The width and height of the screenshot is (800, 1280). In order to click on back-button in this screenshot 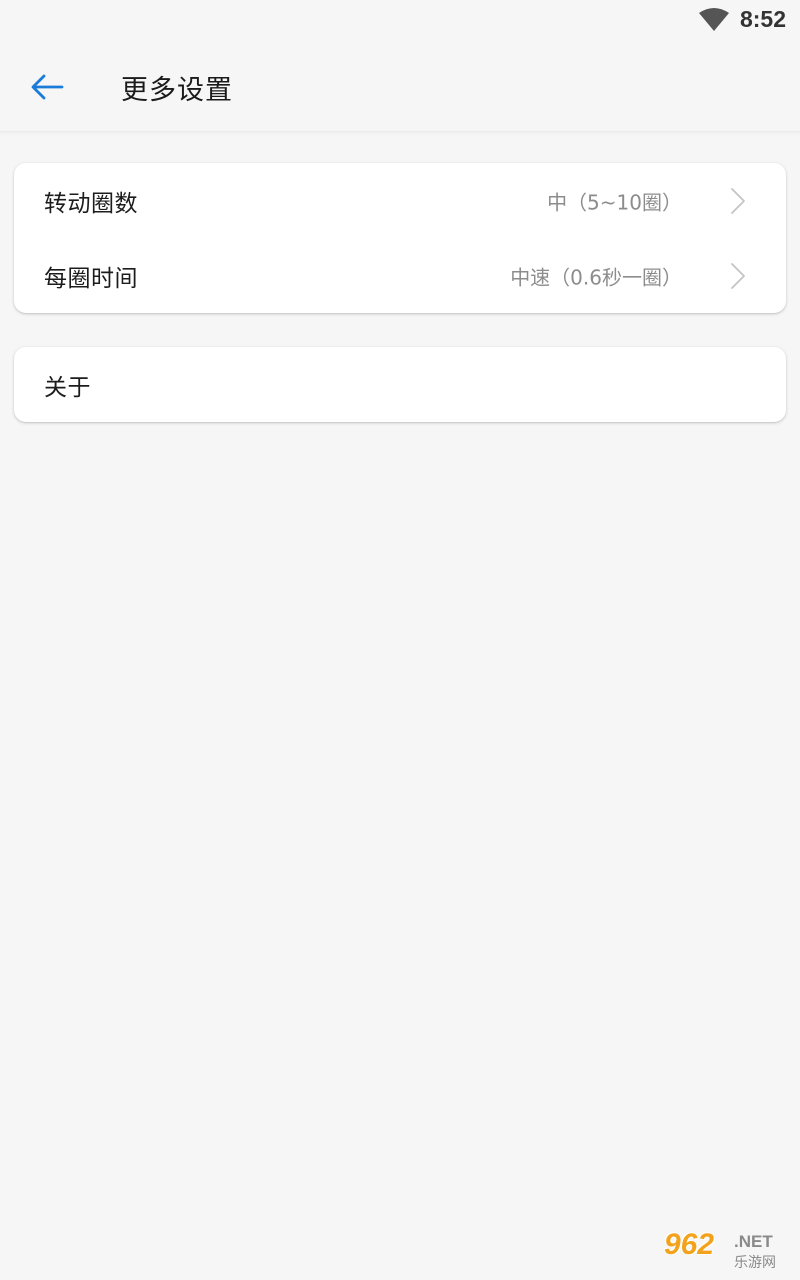, I will do `click(47, 87)`.